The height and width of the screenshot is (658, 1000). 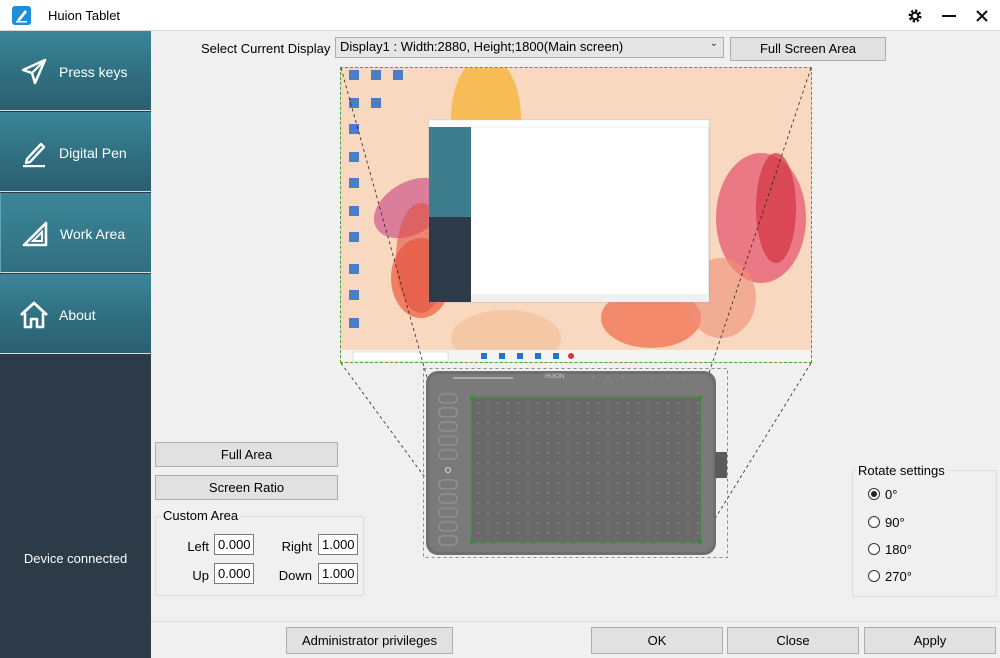 I want to click on close-icon, so click(x=982, y=16).